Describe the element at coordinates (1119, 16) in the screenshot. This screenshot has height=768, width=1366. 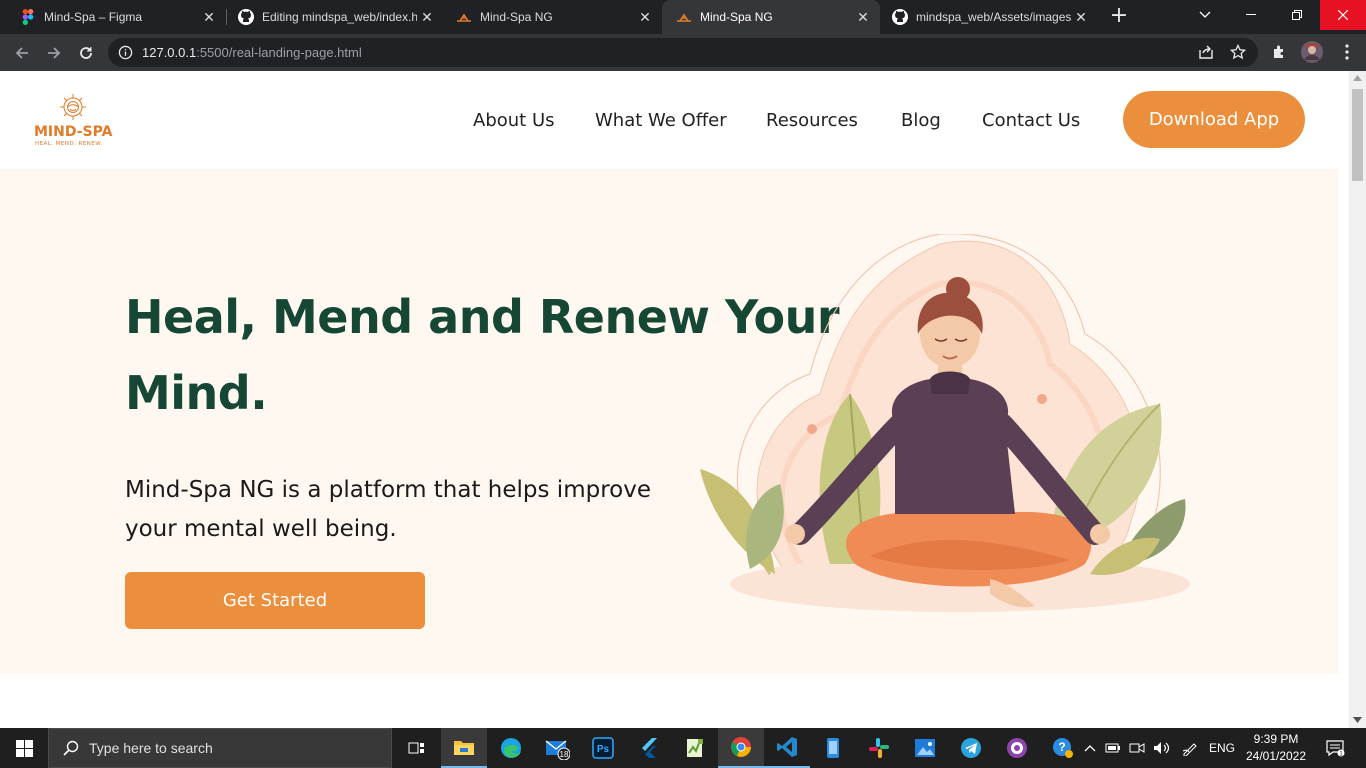
I see `new-tab-button: +` at that location.